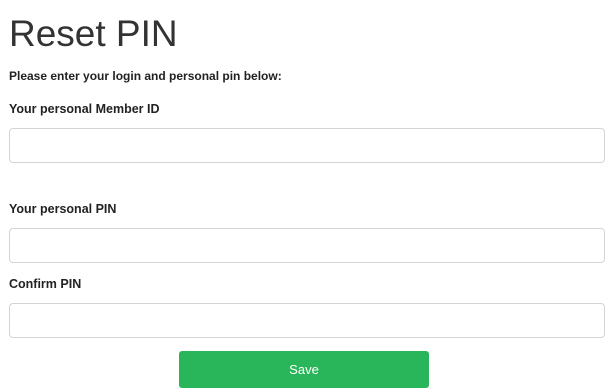  Describe the element at coordinates (63, 209) in the screenshot. I see `pin-label: Your personal PIN` at that location.